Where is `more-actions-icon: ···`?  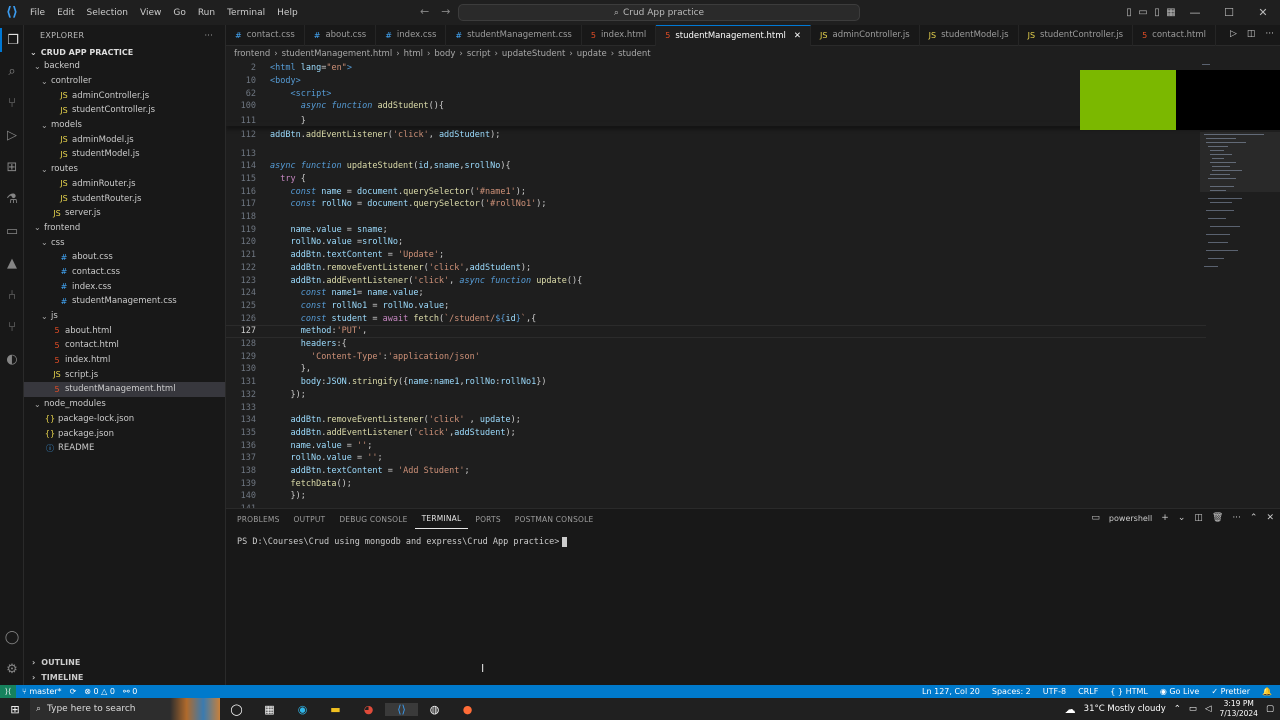 more-actions-icon: ··· is located at coordinates (1269, 34).